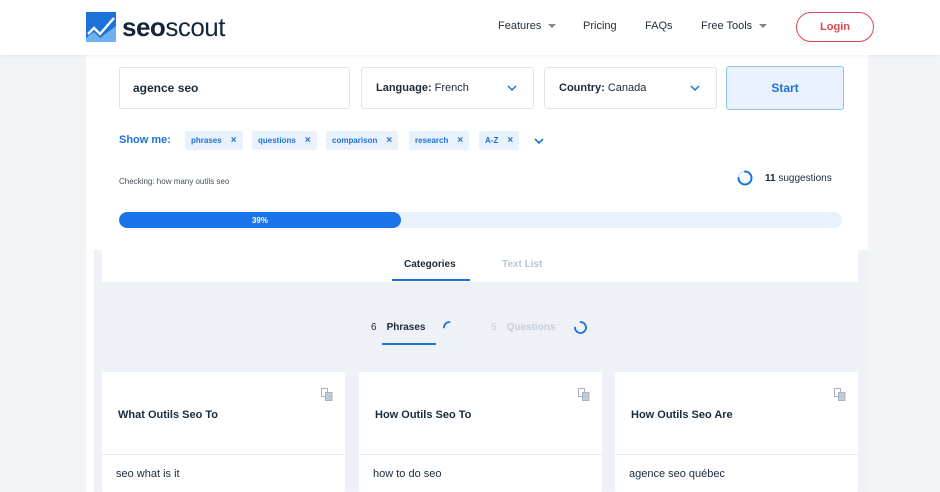 This screenshot has width=940, height=492. What do you see at coordinates (101, 27) in the screenshot?
I see `seoscout-logo-mark-icon` at bounding box center [101, 27].